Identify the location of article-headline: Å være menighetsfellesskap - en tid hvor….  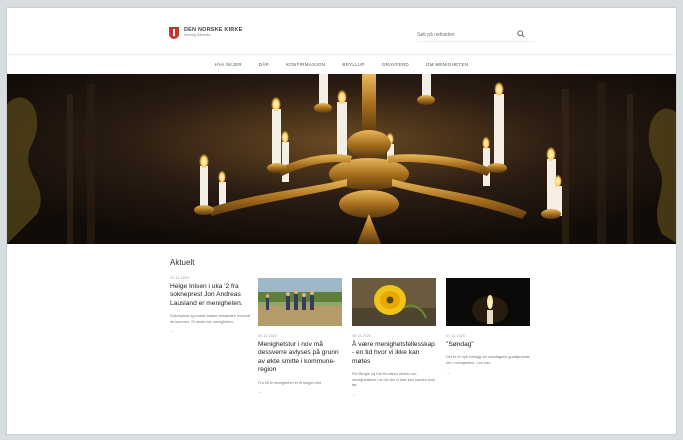
(394, 353).